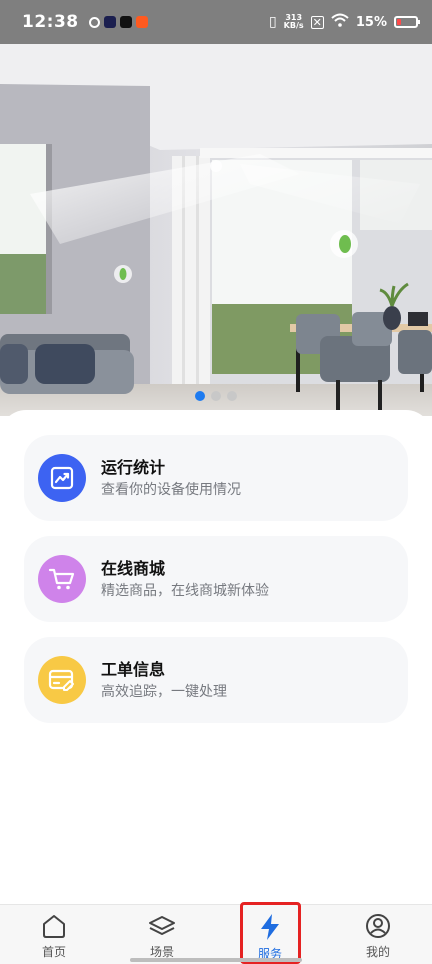 Image resolution: width=432 pixels, height=964 pixels. I want to click on user-icon, so click(378, 926).